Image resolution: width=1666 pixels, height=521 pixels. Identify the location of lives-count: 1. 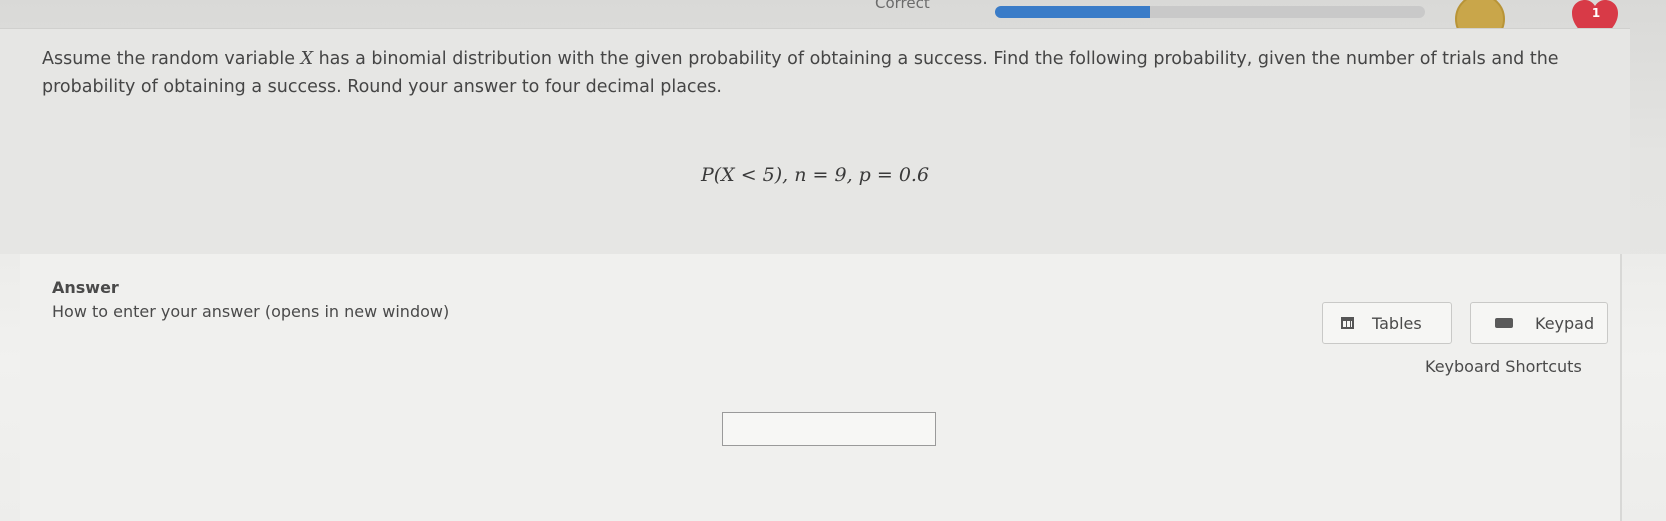
(1596, 13).